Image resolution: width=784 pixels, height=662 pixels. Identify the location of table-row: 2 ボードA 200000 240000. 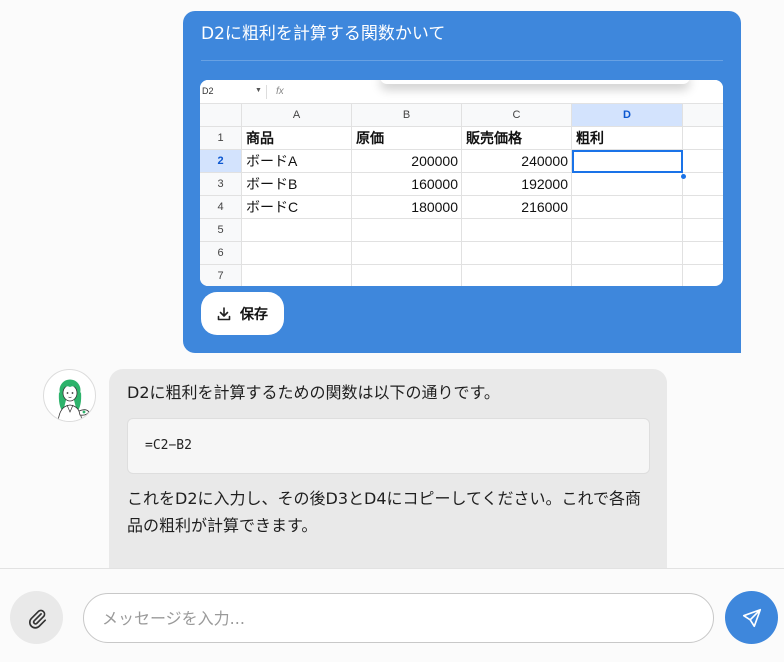
(461, 161).